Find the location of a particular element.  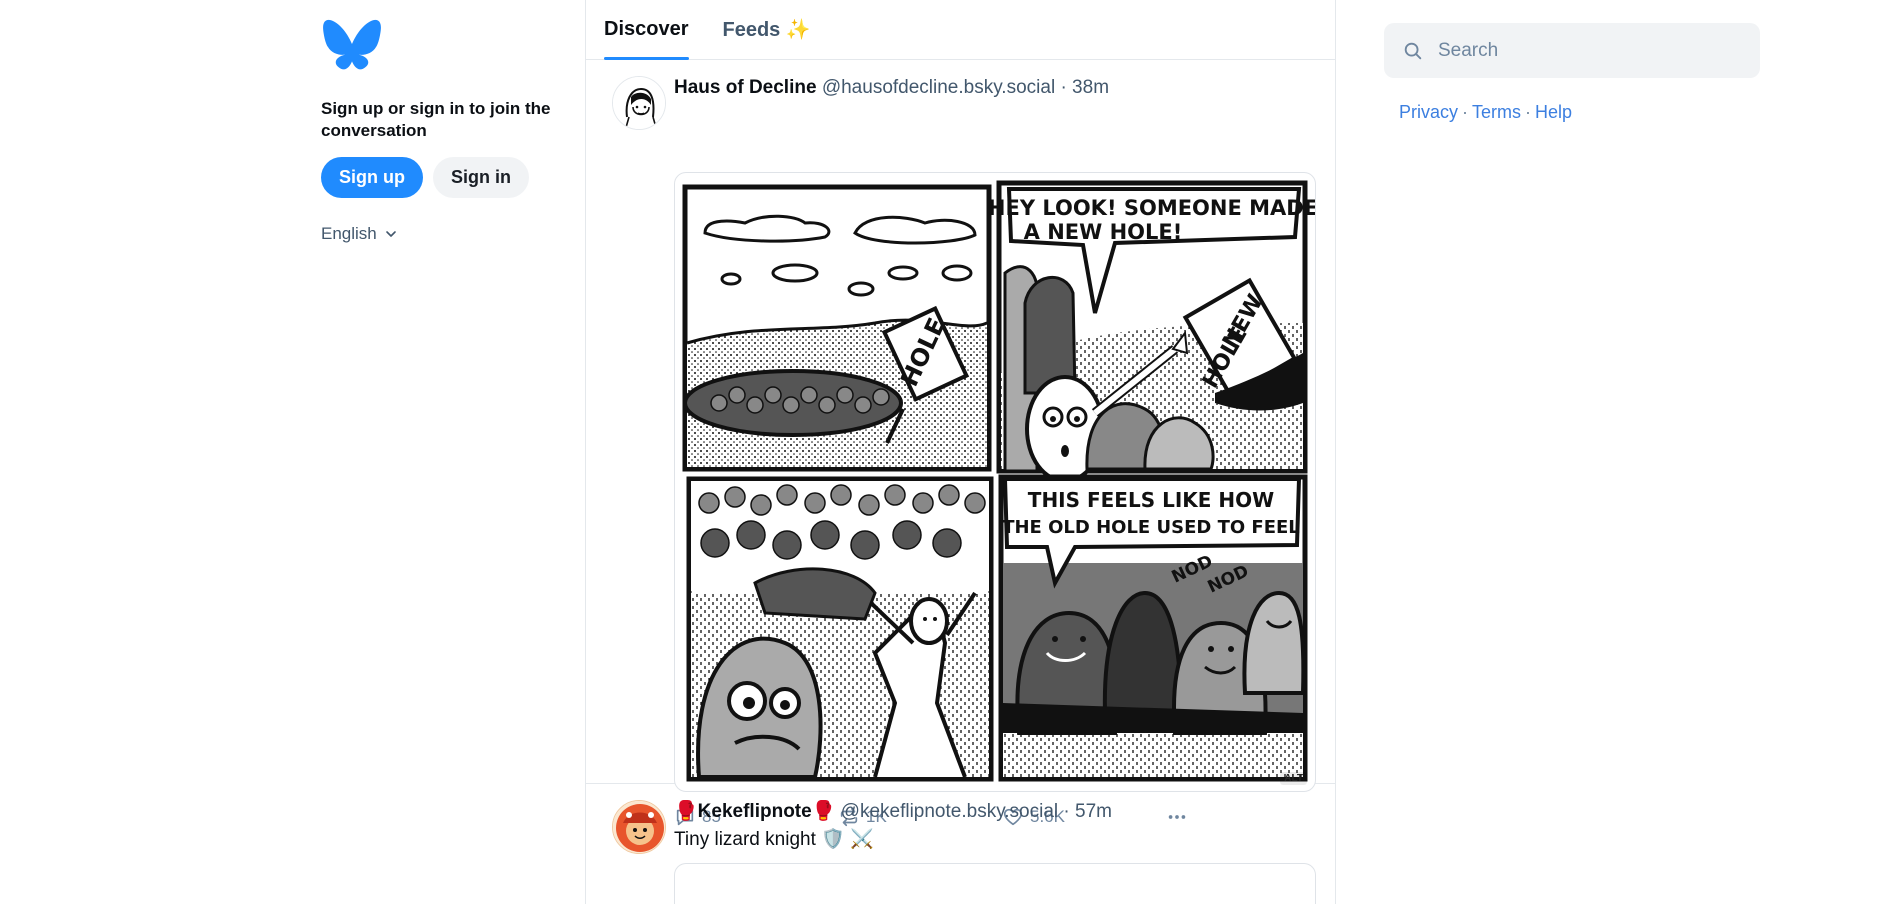

comic-bubble-text: THE OLD HOLE USED TO FEEL is located at coordinates (1151, 527).